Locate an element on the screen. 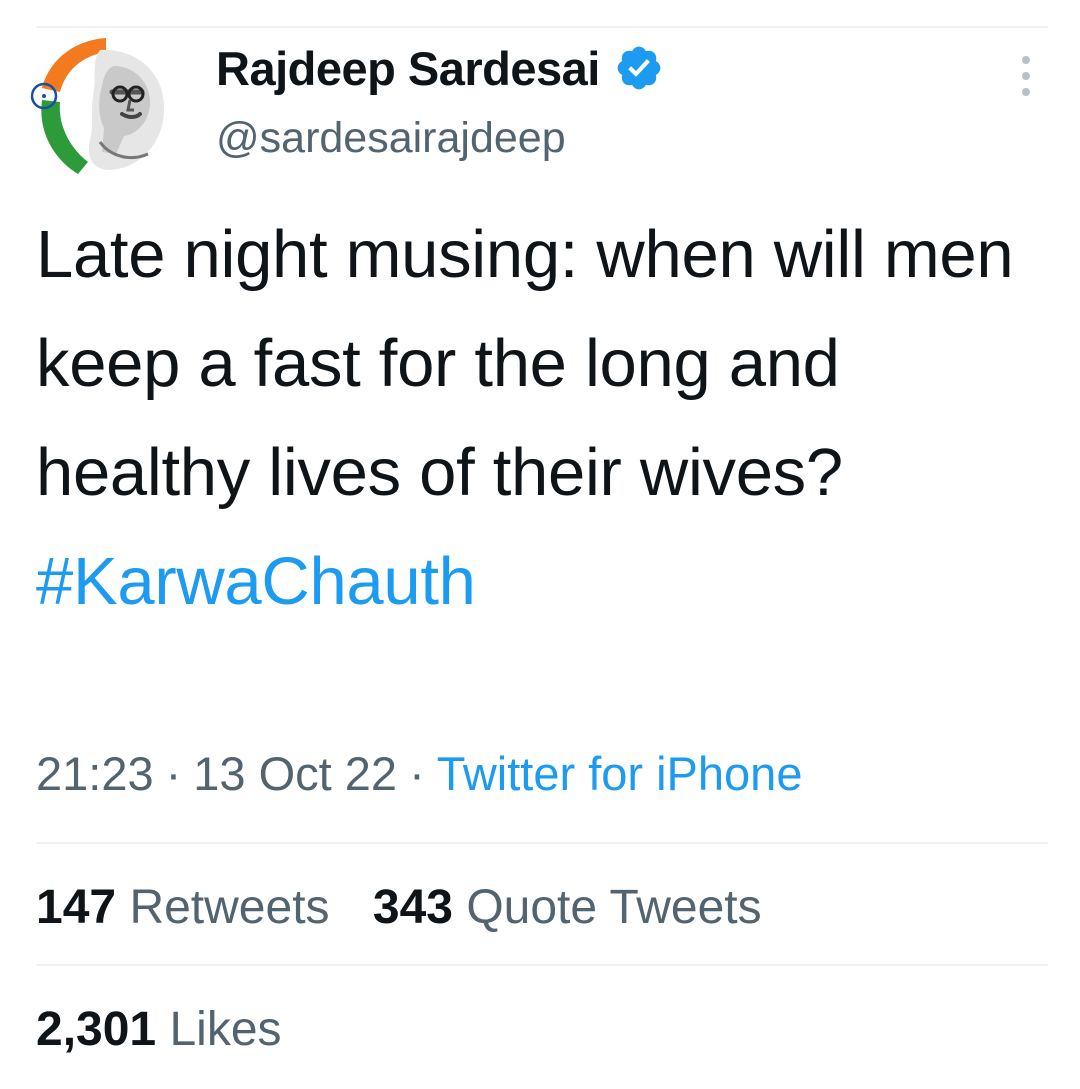 Image resolution: width=1080 pixels, height=1089 pixels. tweet-header: Rajdeep Sardesai @sardesairajdeep is located at coordinates (628, 100).